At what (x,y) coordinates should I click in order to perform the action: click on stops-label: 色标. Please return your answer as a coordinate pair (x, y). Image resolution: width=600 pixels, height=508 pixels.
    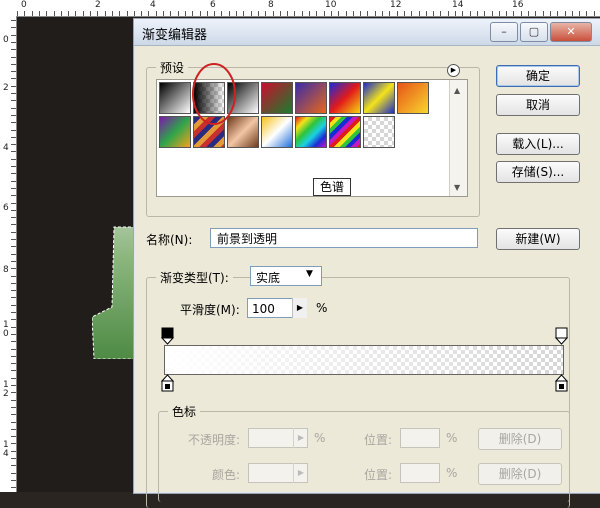
    Looking at the image, I should click on (184, 411).